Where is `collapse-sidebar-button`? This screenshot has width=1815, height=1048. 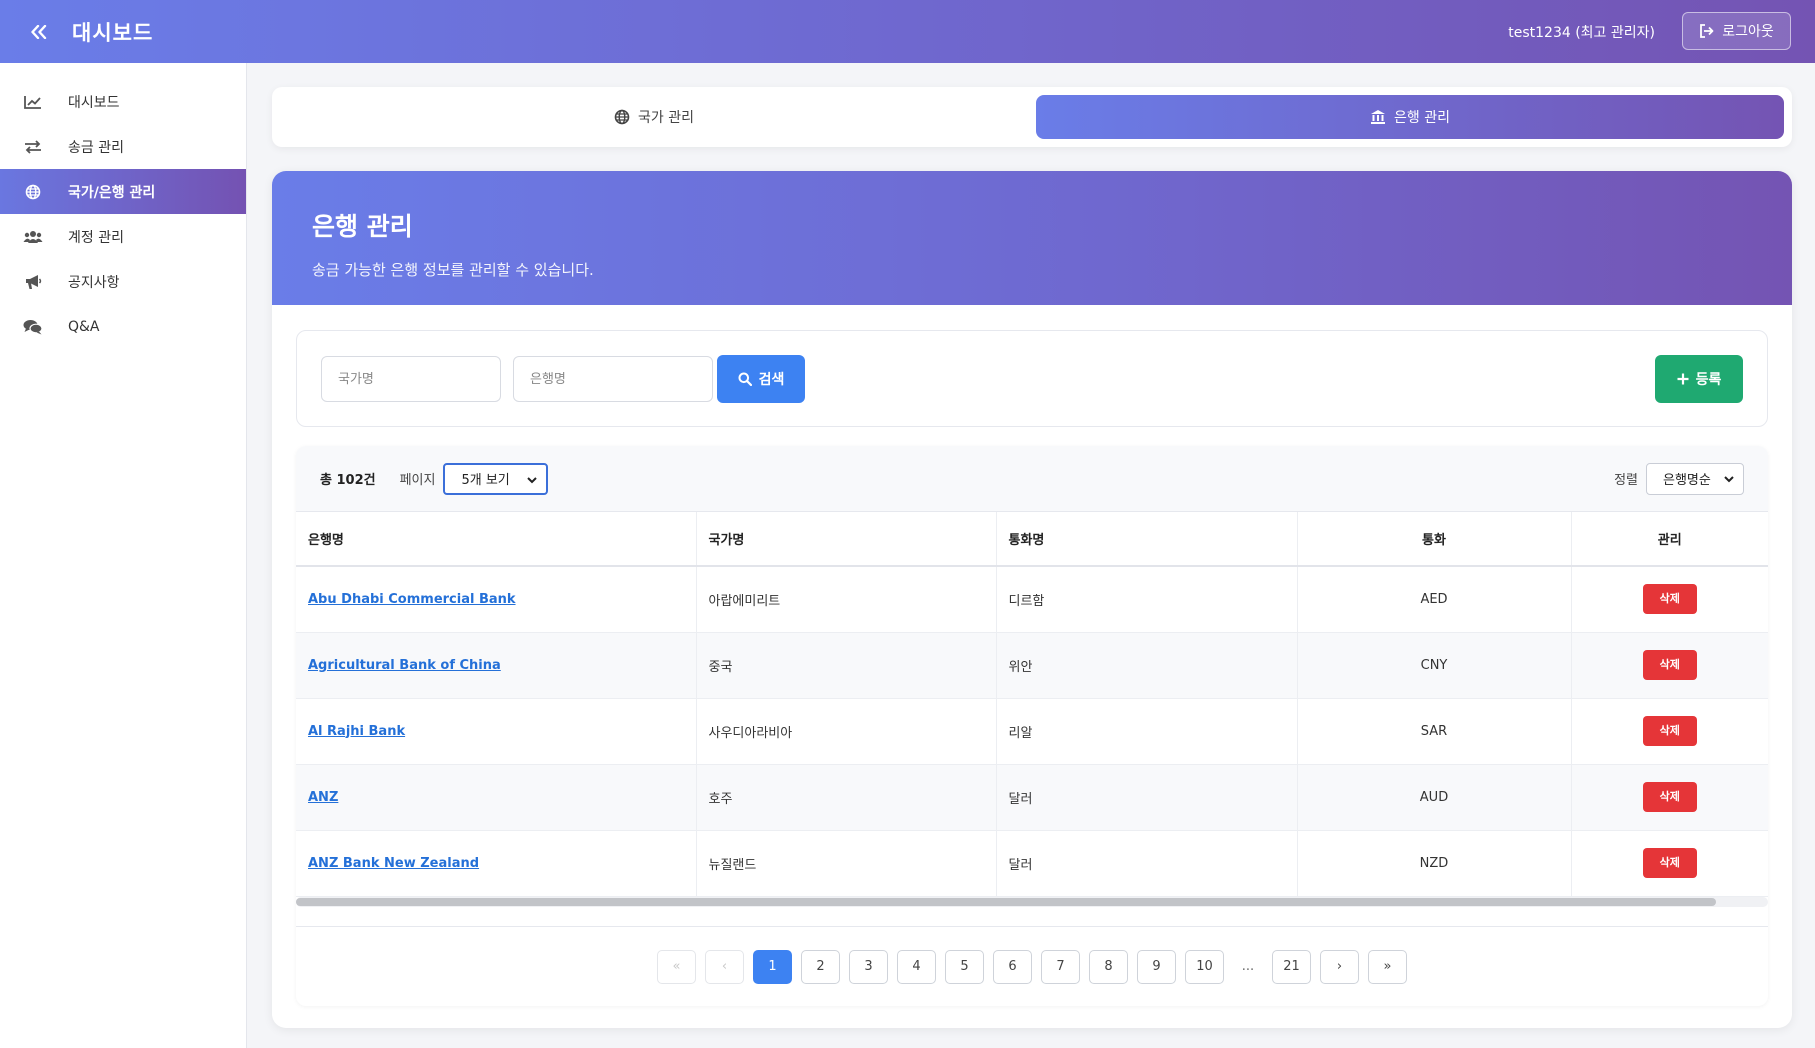 collapse-sidebar-button is located at coordinates (39, 32).